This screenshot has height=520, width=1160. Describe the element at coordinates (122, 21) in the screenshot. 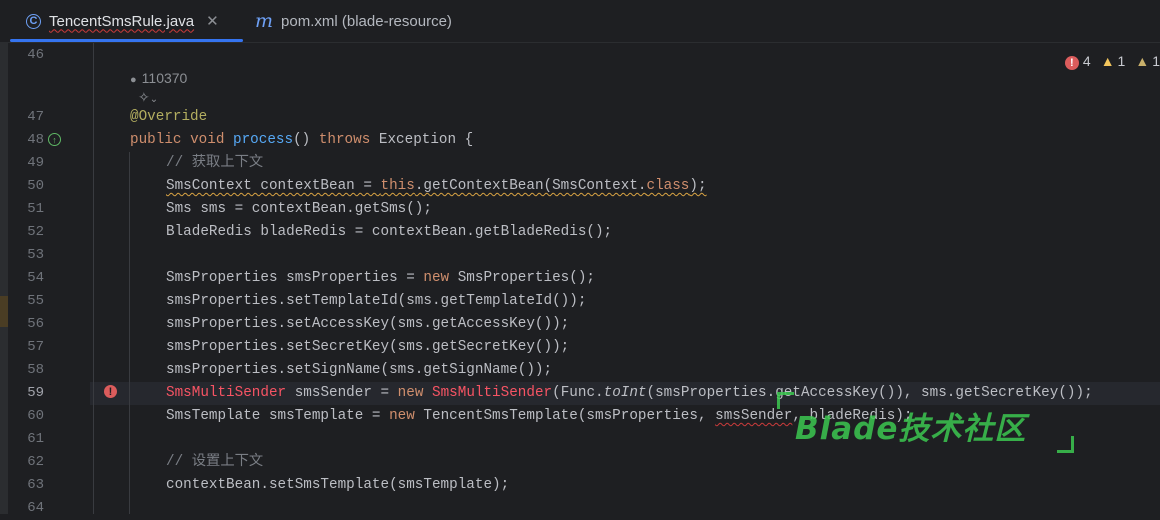

I see `tab-label: TencentSmsRule.java` at that location.